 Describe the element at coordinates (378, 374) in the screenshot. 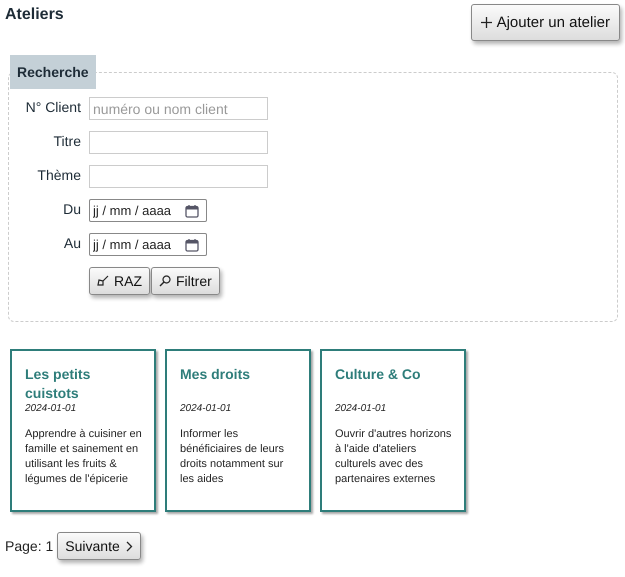

I see `card-title: Culture & Co` at that location.